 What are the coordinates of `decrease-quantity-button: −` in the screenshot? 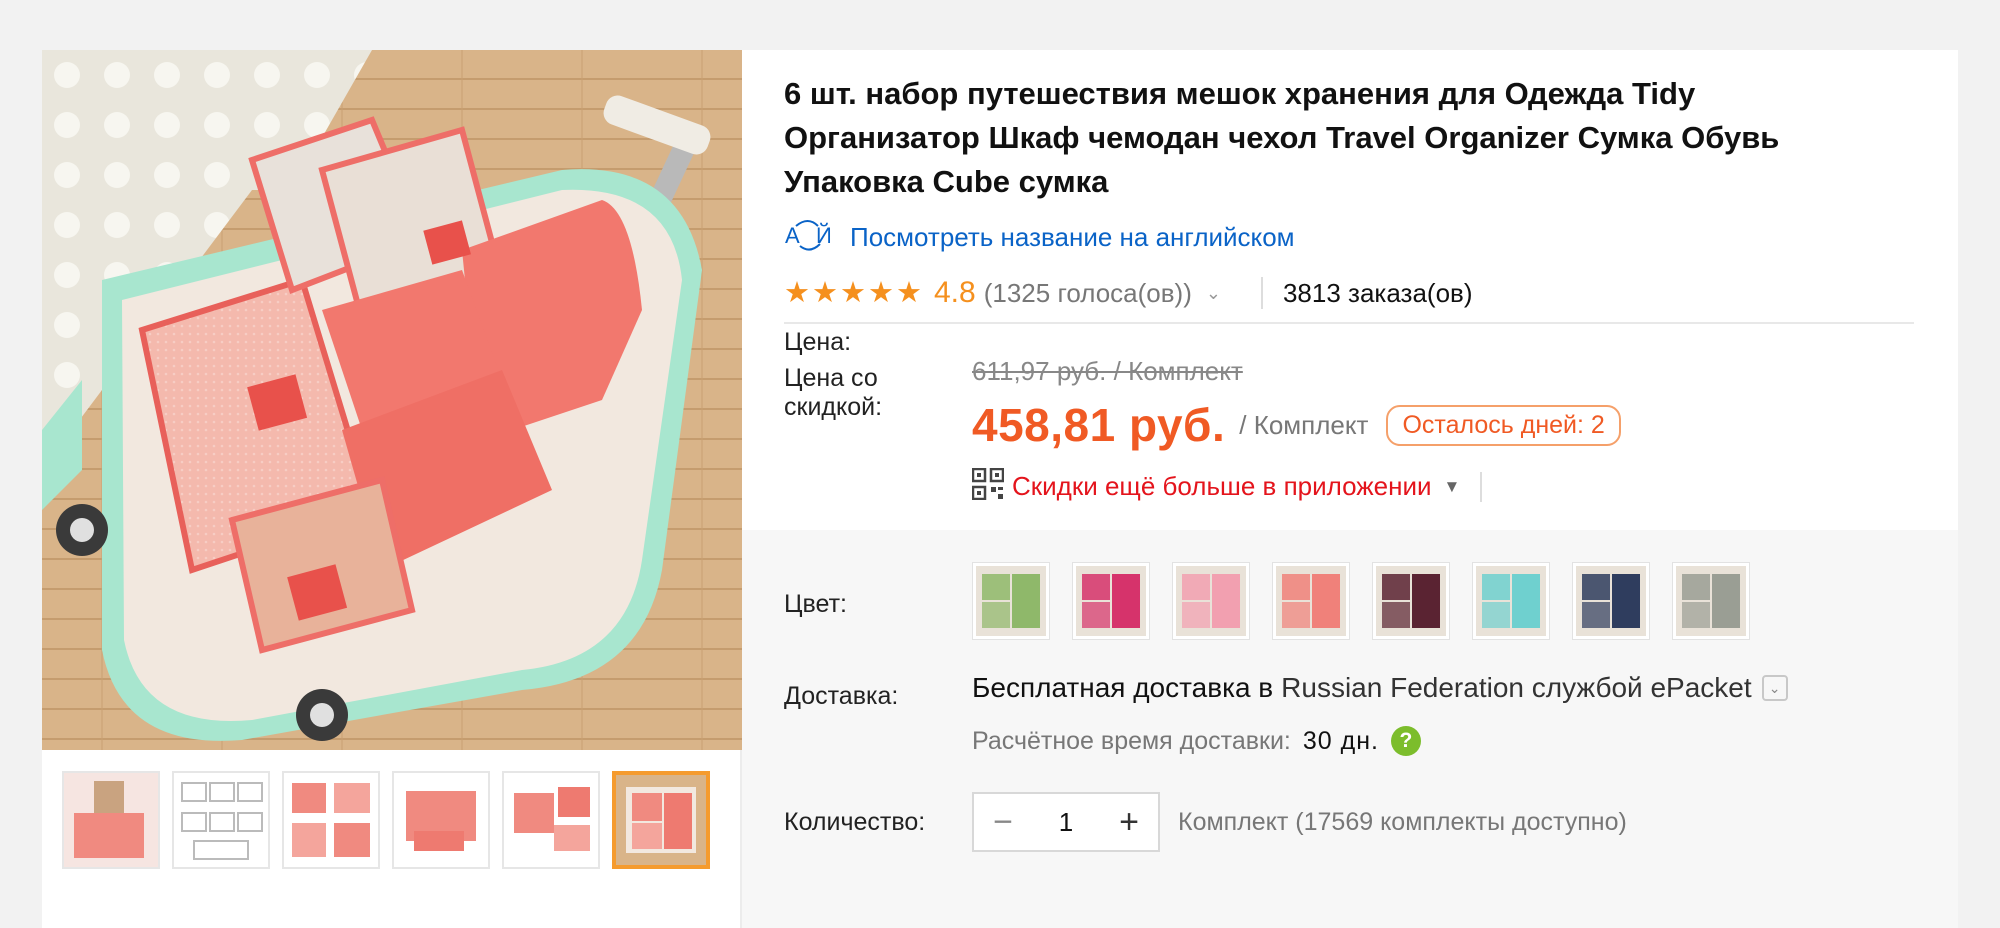 It's located at (1003, 822).